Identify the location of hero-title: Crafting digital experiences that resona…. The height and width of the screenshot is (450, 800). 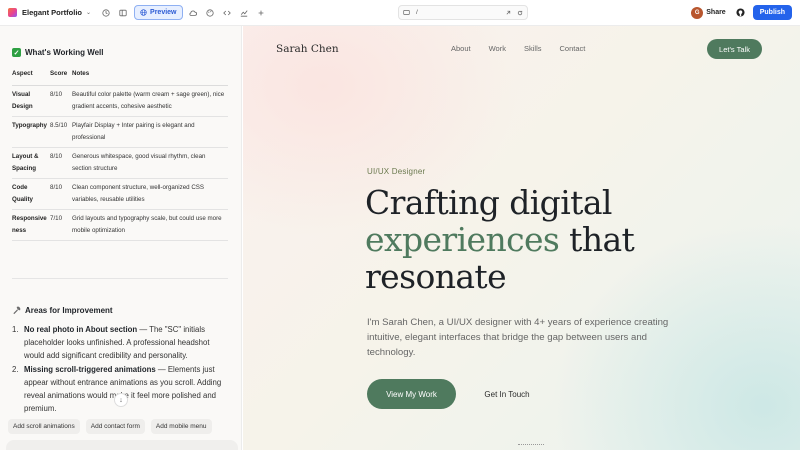
(500, 239).